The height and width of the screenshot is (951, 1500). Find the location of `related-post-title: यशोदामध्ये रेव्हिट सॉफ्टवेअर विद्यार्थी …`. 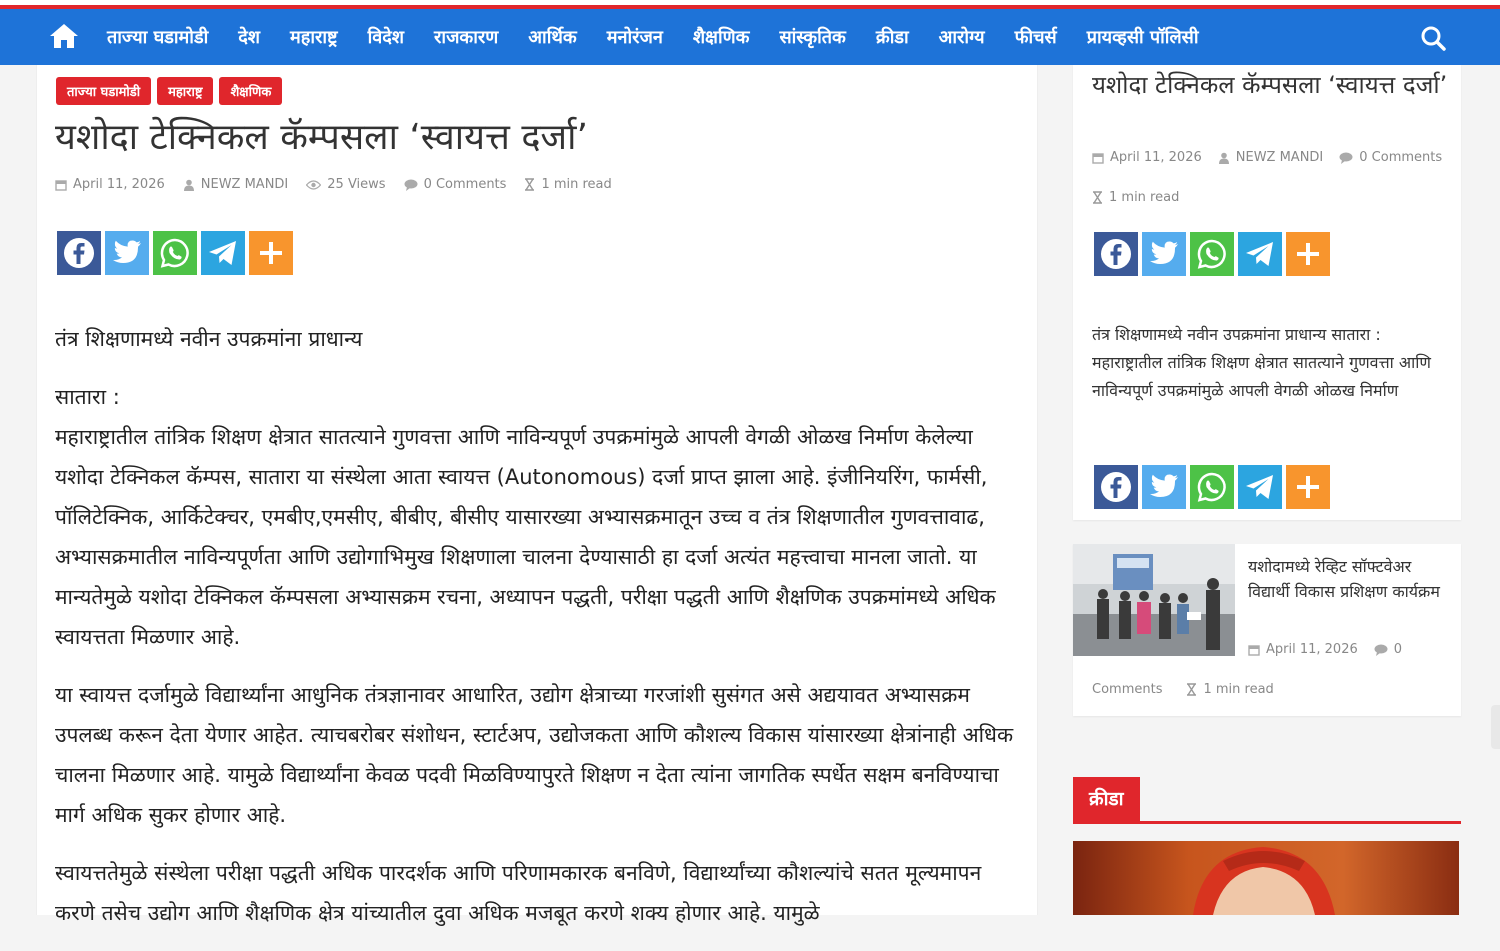

related-post-title: यशोदामध्ये रेव्हिट सॉफ्टवेअर विद्यार्थी … is located at coordinates (1348, 579).